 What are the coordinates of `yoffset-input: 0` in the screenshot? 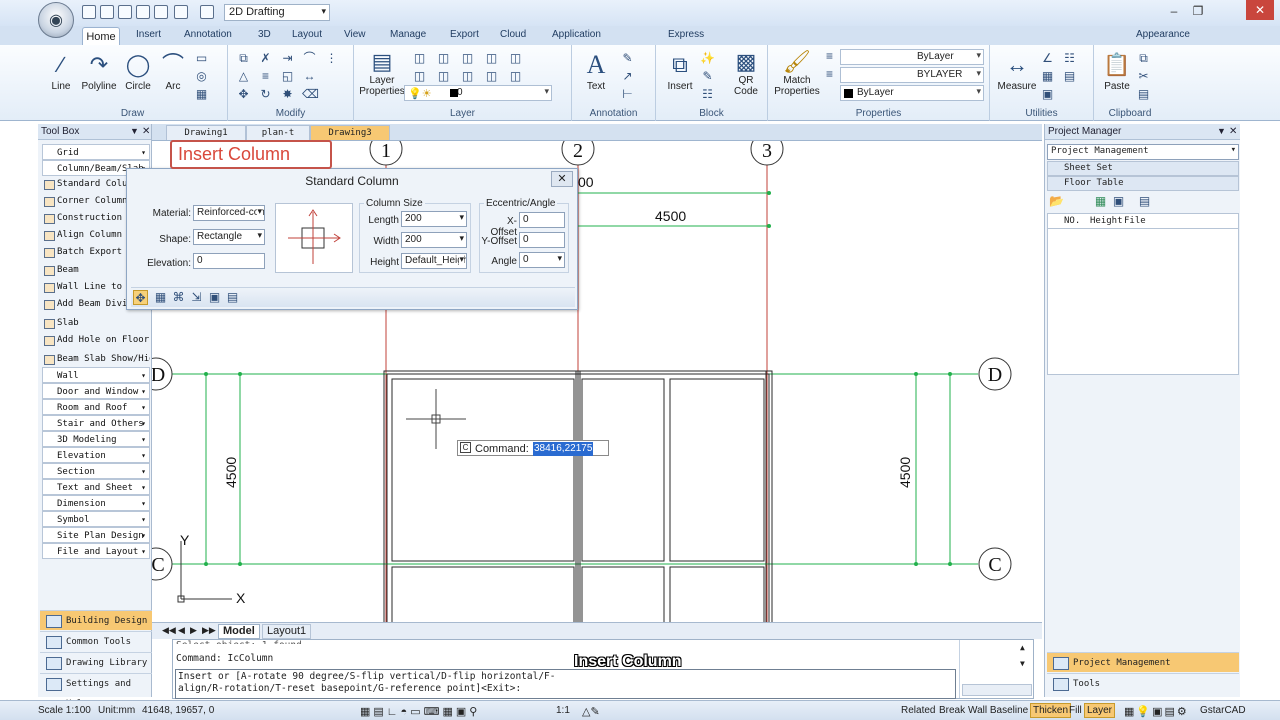 It's located at (542, 240).